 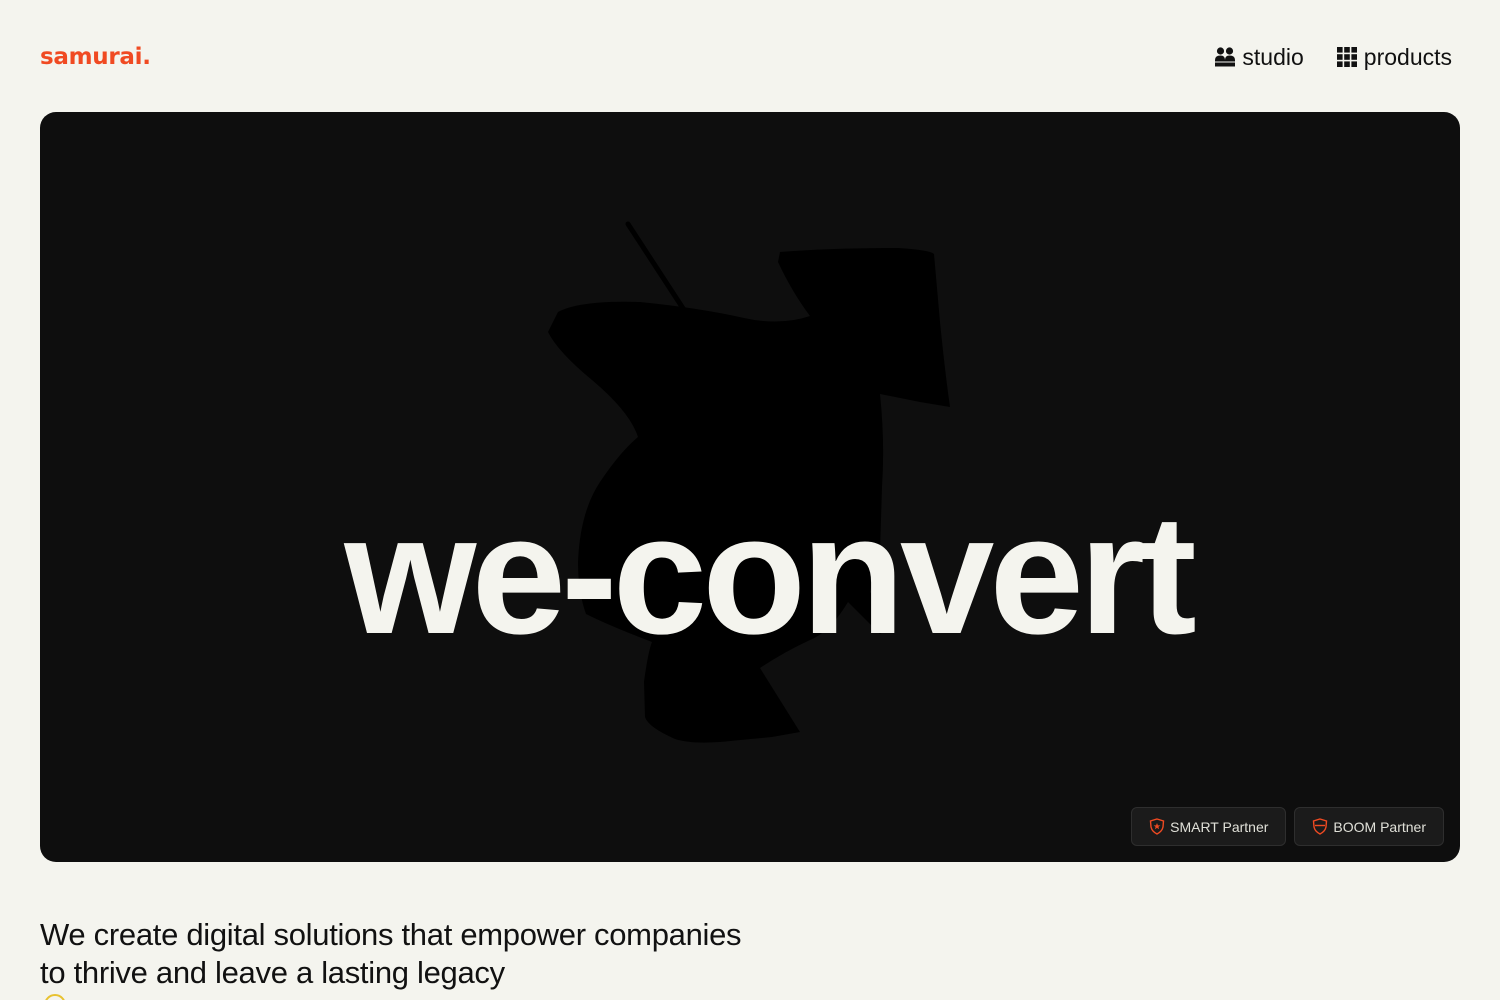 What do you see at coordinates (1287, 826) in the screenshot?
I see `partner-badges: SMART Partner BOOM Partner` at bounding box center [1287, 826].